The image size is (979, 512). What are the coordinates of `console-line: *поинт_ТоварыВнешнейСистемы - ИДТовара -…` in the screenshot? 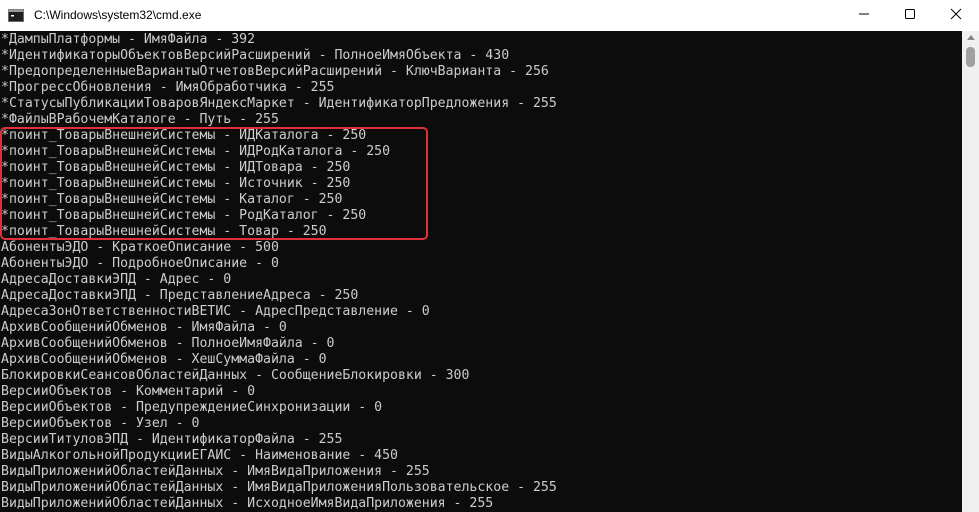 It's located at (176, 167).